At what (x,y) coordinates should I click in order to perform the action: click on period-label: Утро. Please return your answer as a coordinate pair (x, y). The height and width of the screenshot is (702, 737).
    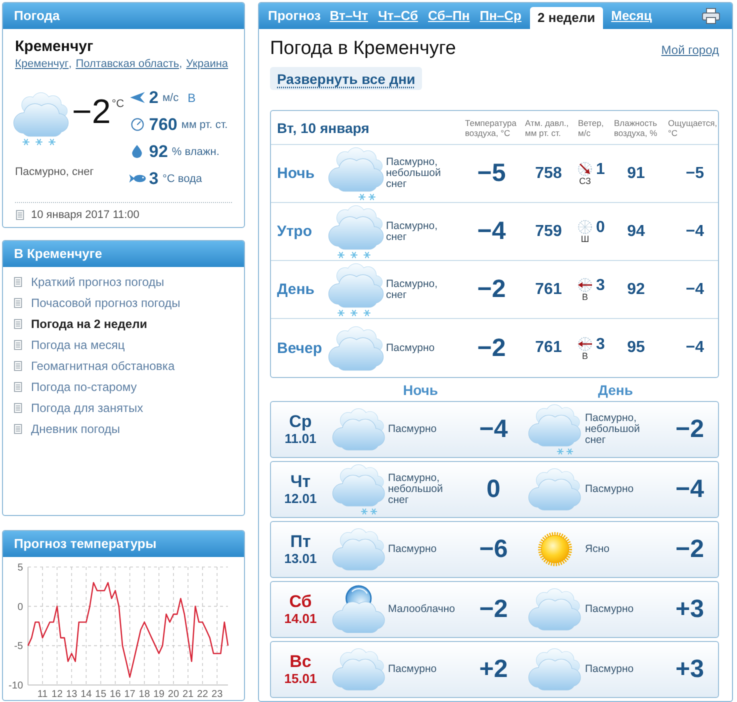
    Looking at the image, I should click on (295, 231).